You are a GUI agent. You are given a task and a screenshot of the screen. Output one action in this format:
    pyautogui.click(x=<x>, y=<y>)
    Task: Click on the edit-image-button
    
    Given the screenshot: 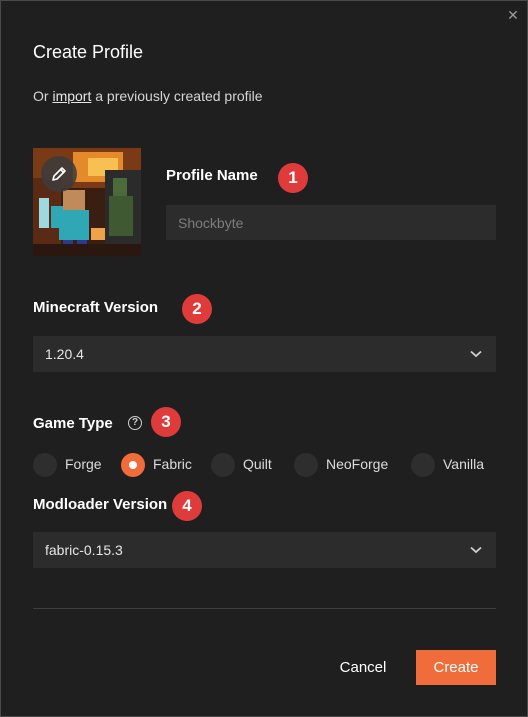 What is the action you would take?
    pyautogui.click(x=59, y=174)
    